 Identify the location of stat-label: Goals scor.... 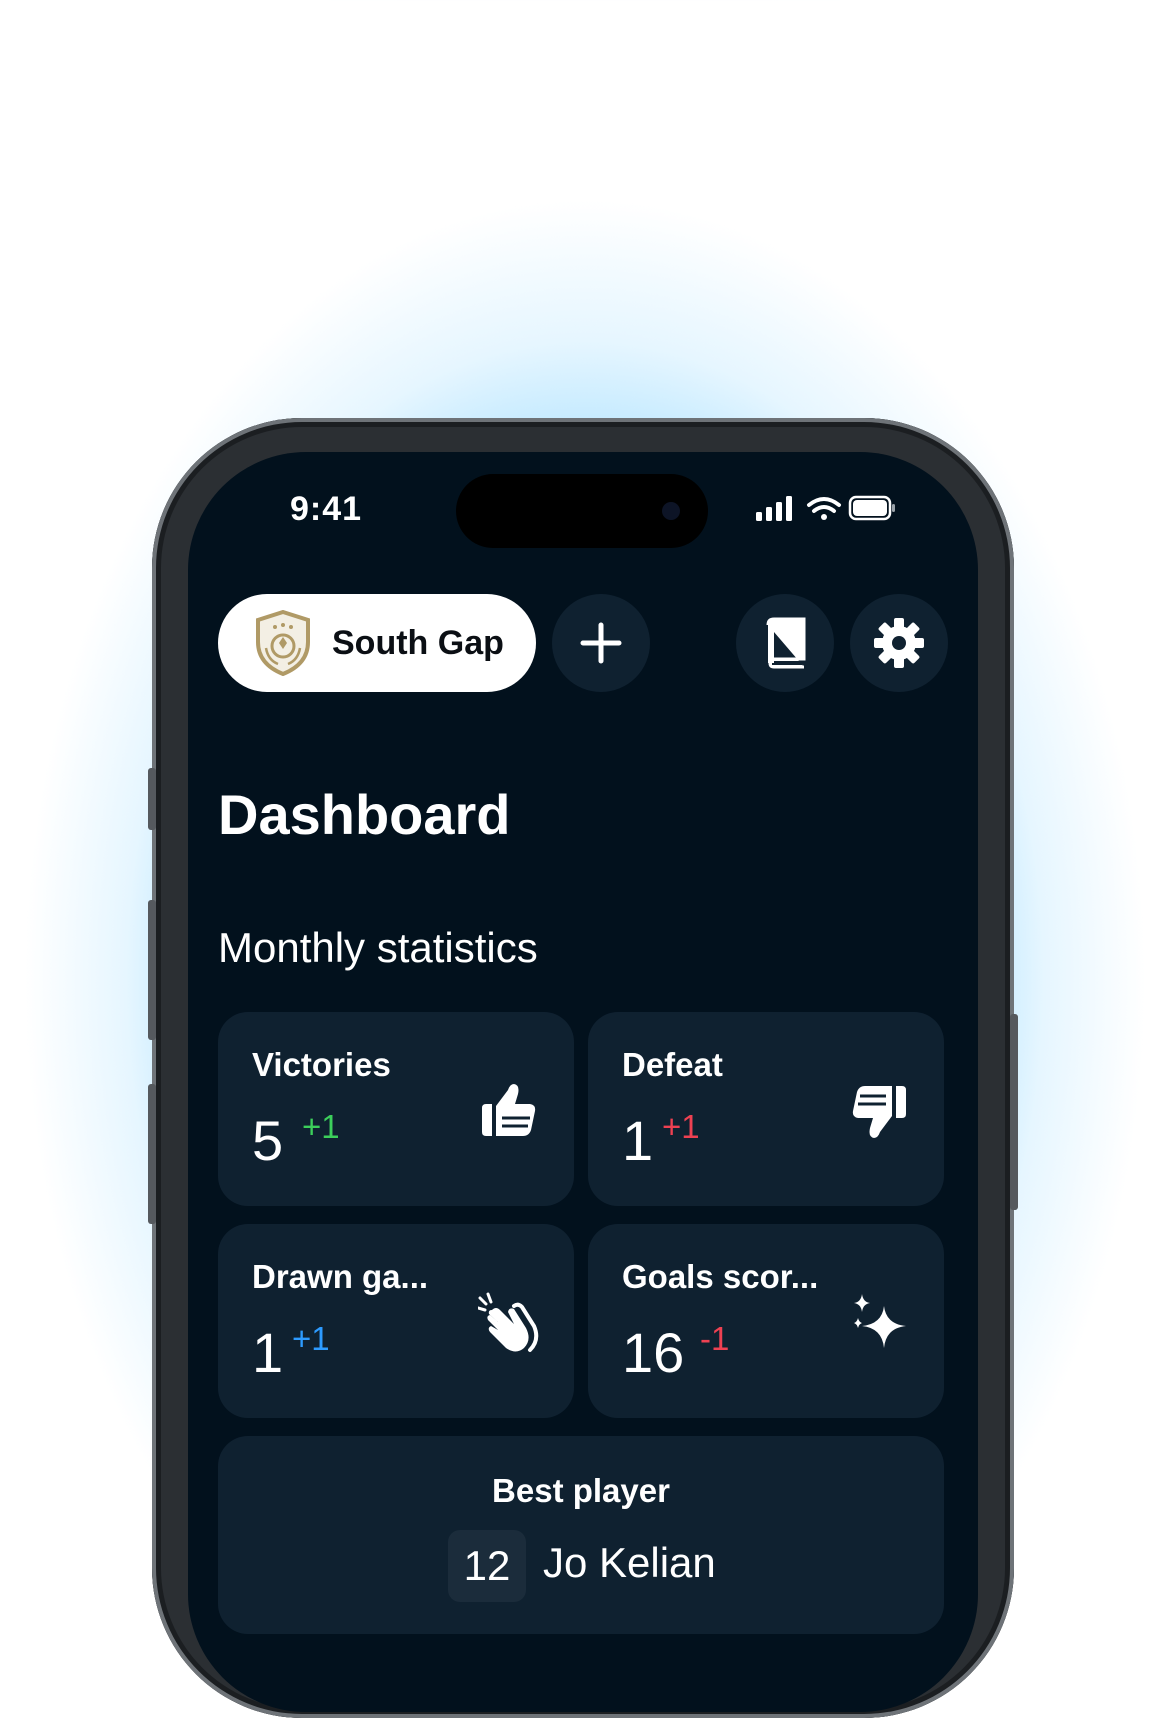
(720, 1276).